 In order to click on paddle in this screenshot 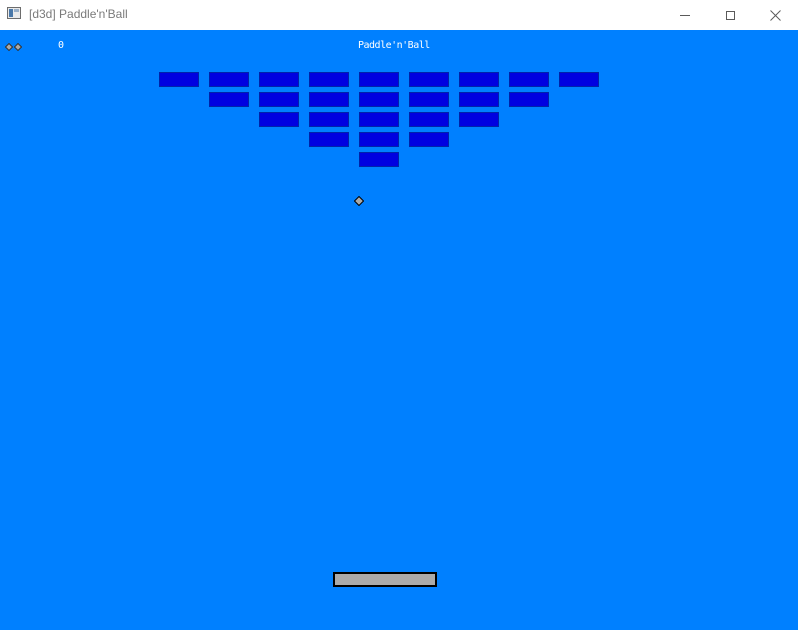, I will do `click(385, 579)`.